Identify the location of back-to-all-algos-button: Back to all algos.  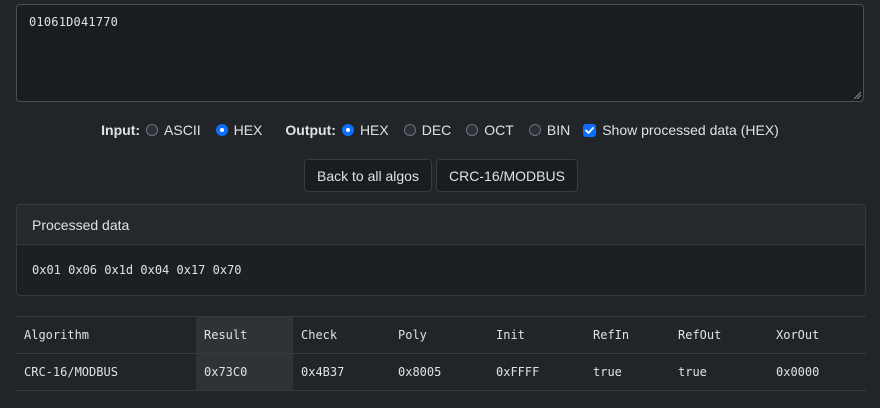
(368, 175).